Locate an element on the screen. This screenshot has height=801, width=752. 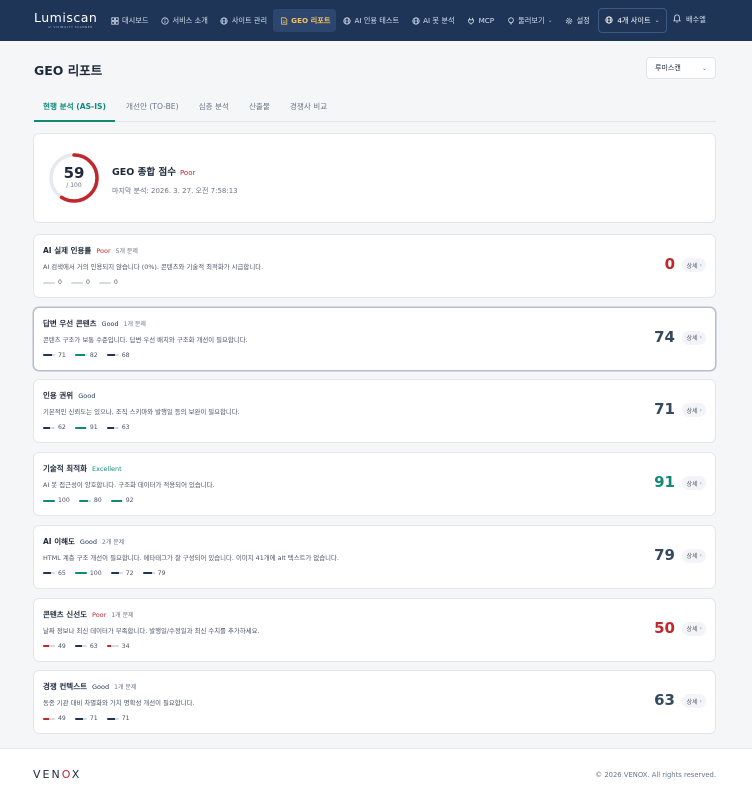
site-switcher-button: 4개 사이트 ⌄ is located at coordinates (632, 20).